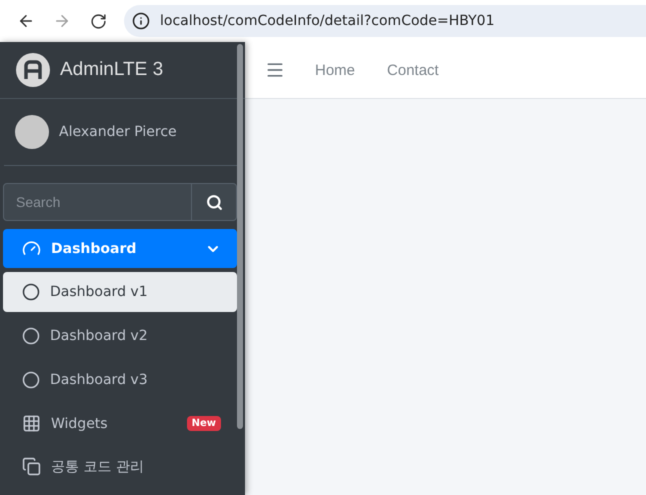 The height and width of the screenshot is (495, 646). Describe the element at coordinates (31, 423) in the screenshot. I see `grid-icon` at that location.